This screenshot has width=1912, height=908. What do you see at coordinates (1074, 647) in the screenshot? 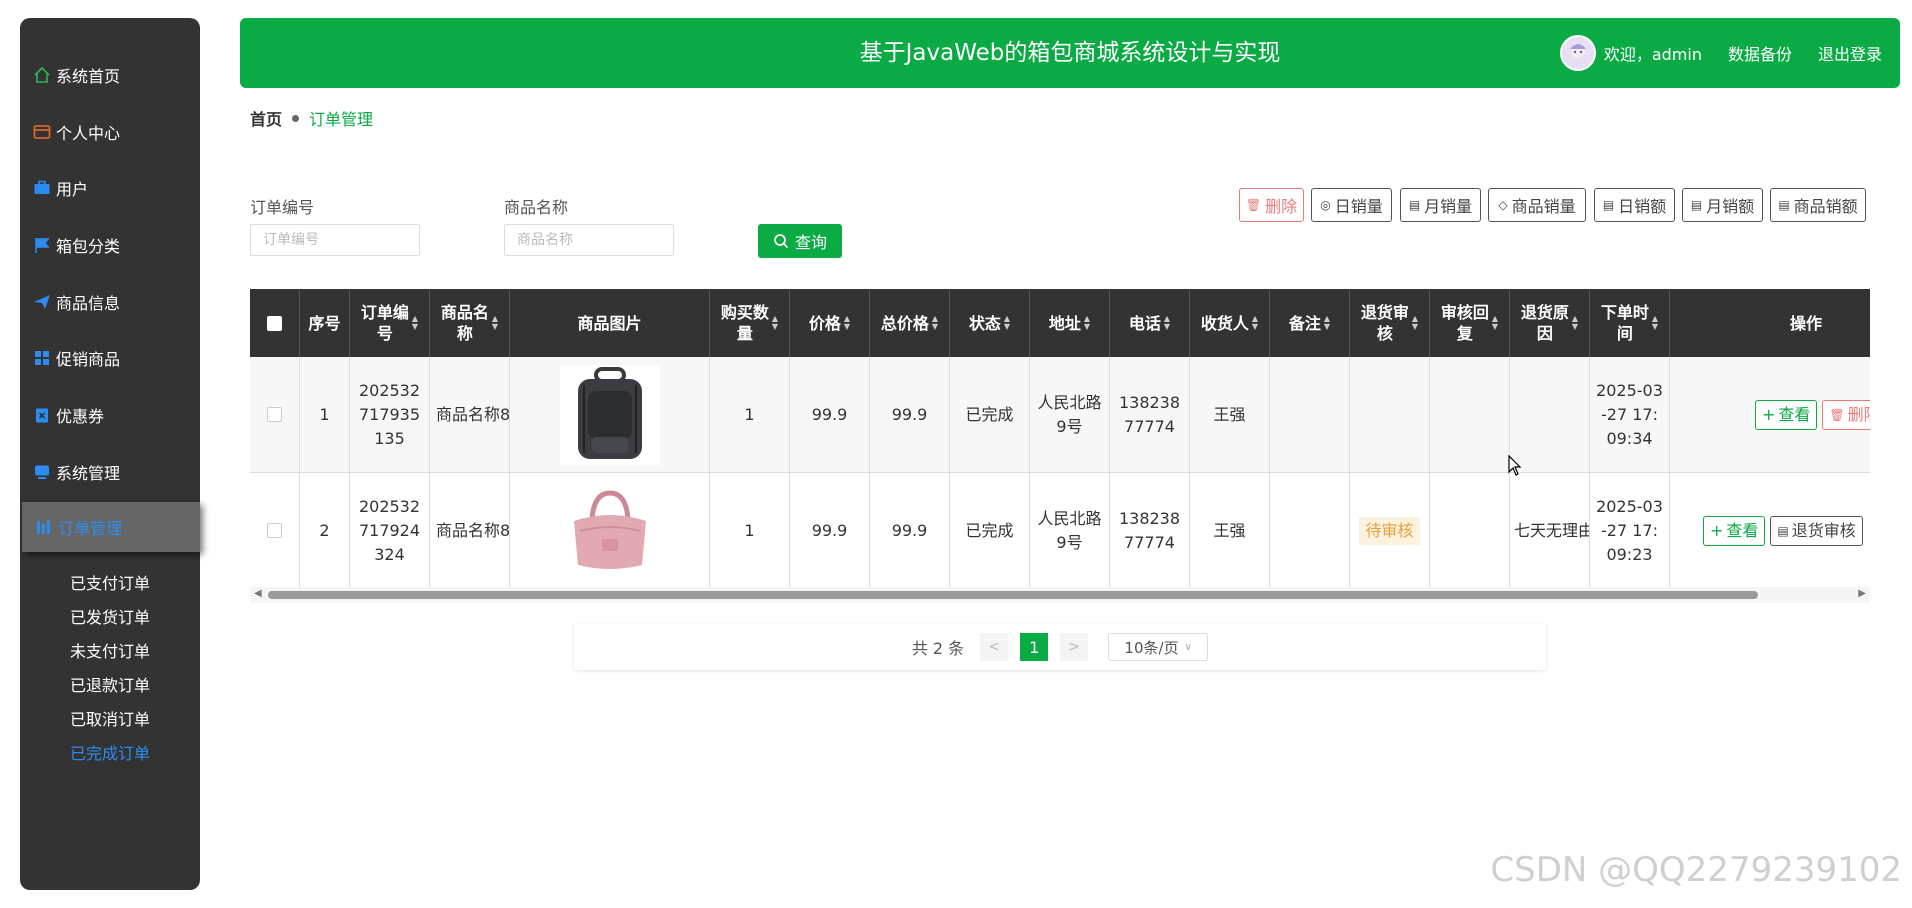
I see `next-page-button: >` at bounding box center [1074, 647].